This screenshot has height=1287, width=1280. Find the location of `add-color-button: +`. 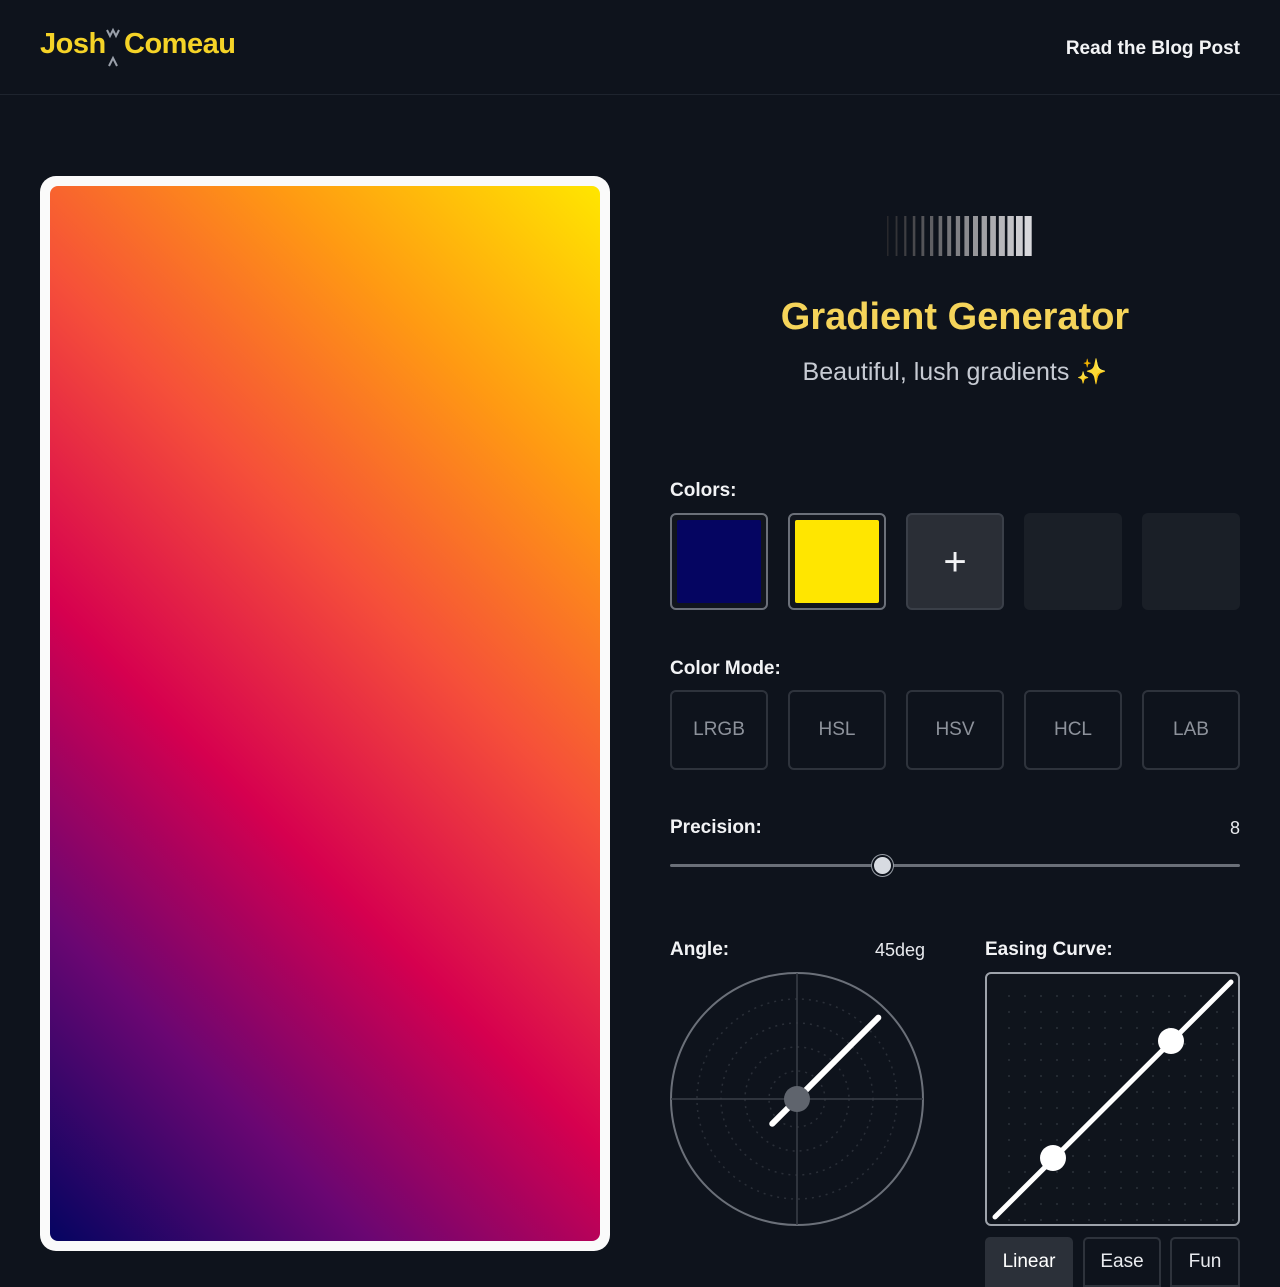

add-color-button: + is located at coordinates (955, 561).